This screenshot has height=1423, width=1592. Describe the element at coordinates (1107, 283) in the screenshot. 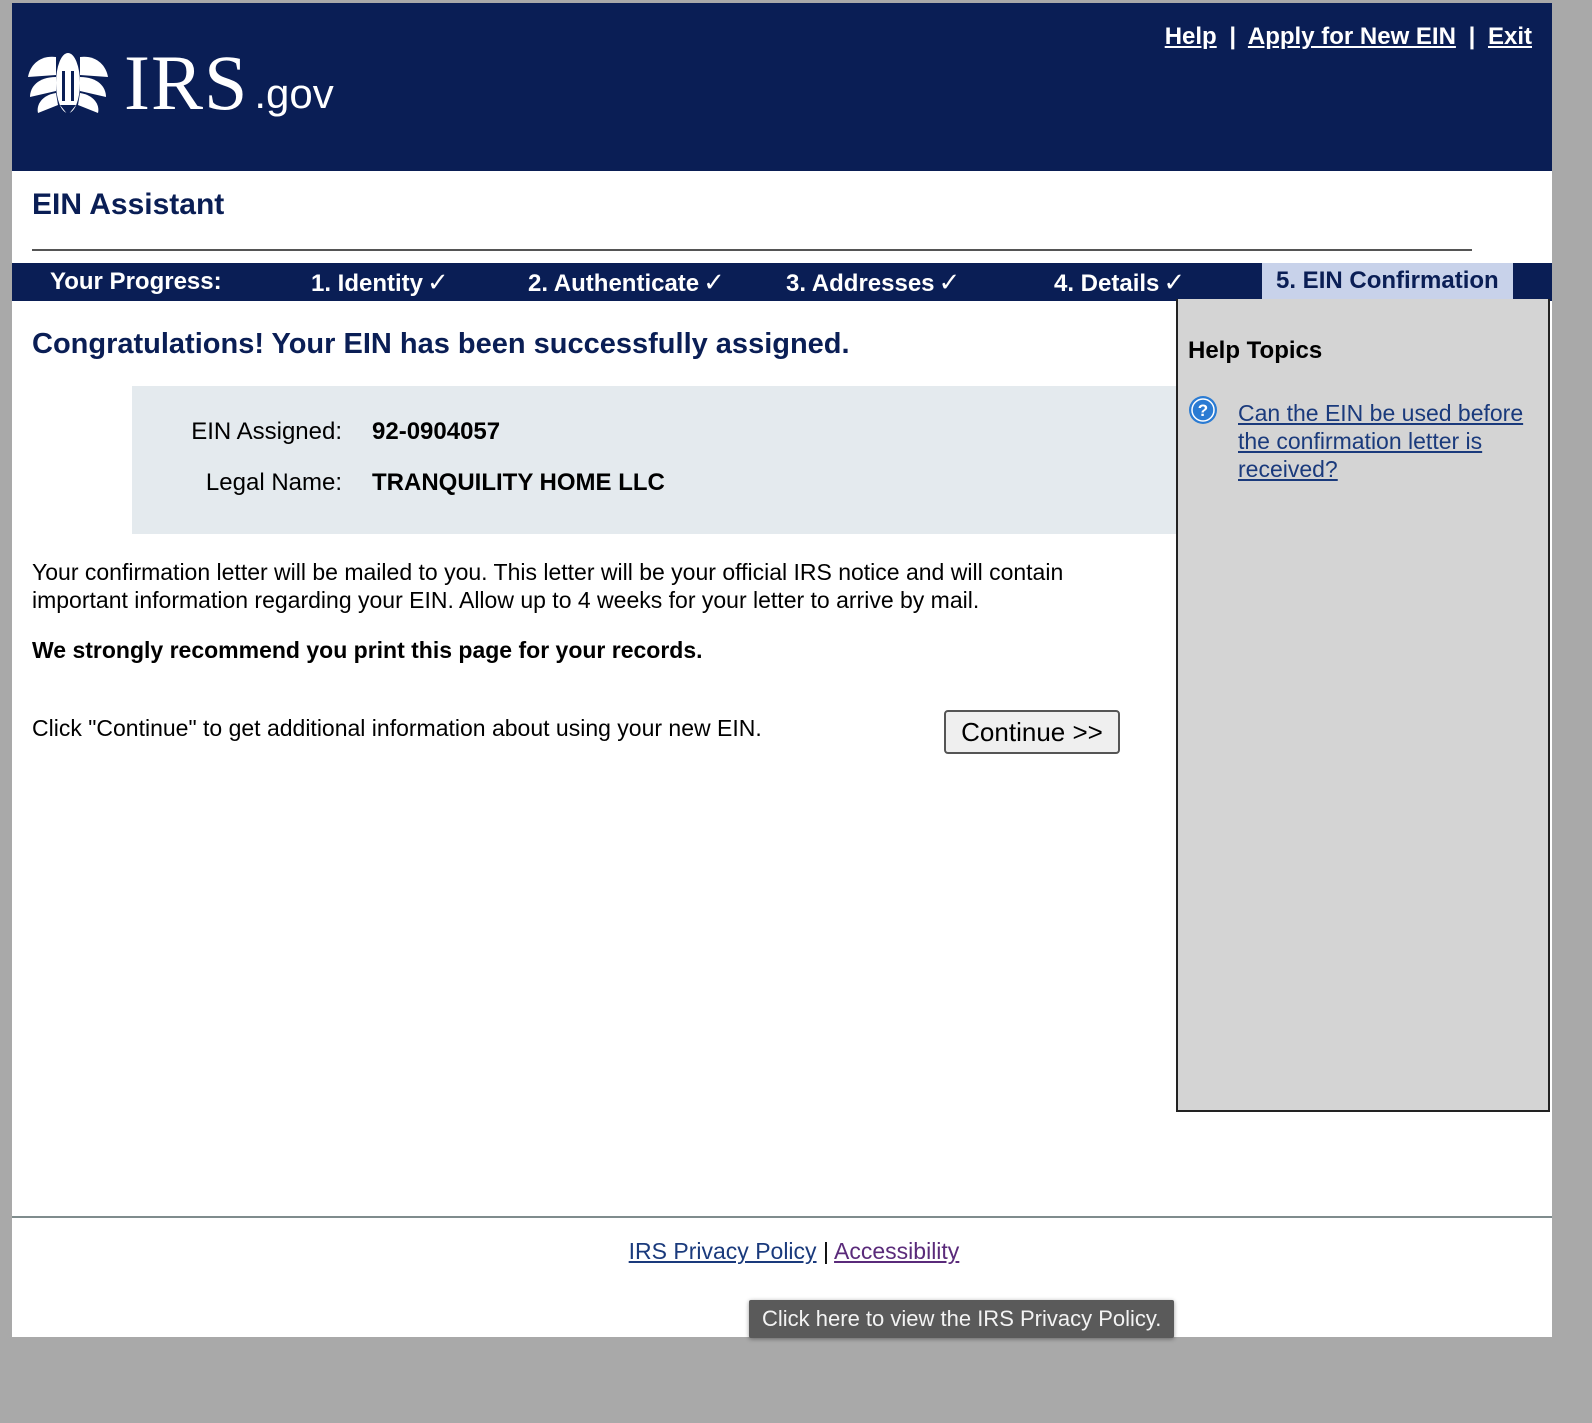

I see `step-label: 4. Details` at that location.